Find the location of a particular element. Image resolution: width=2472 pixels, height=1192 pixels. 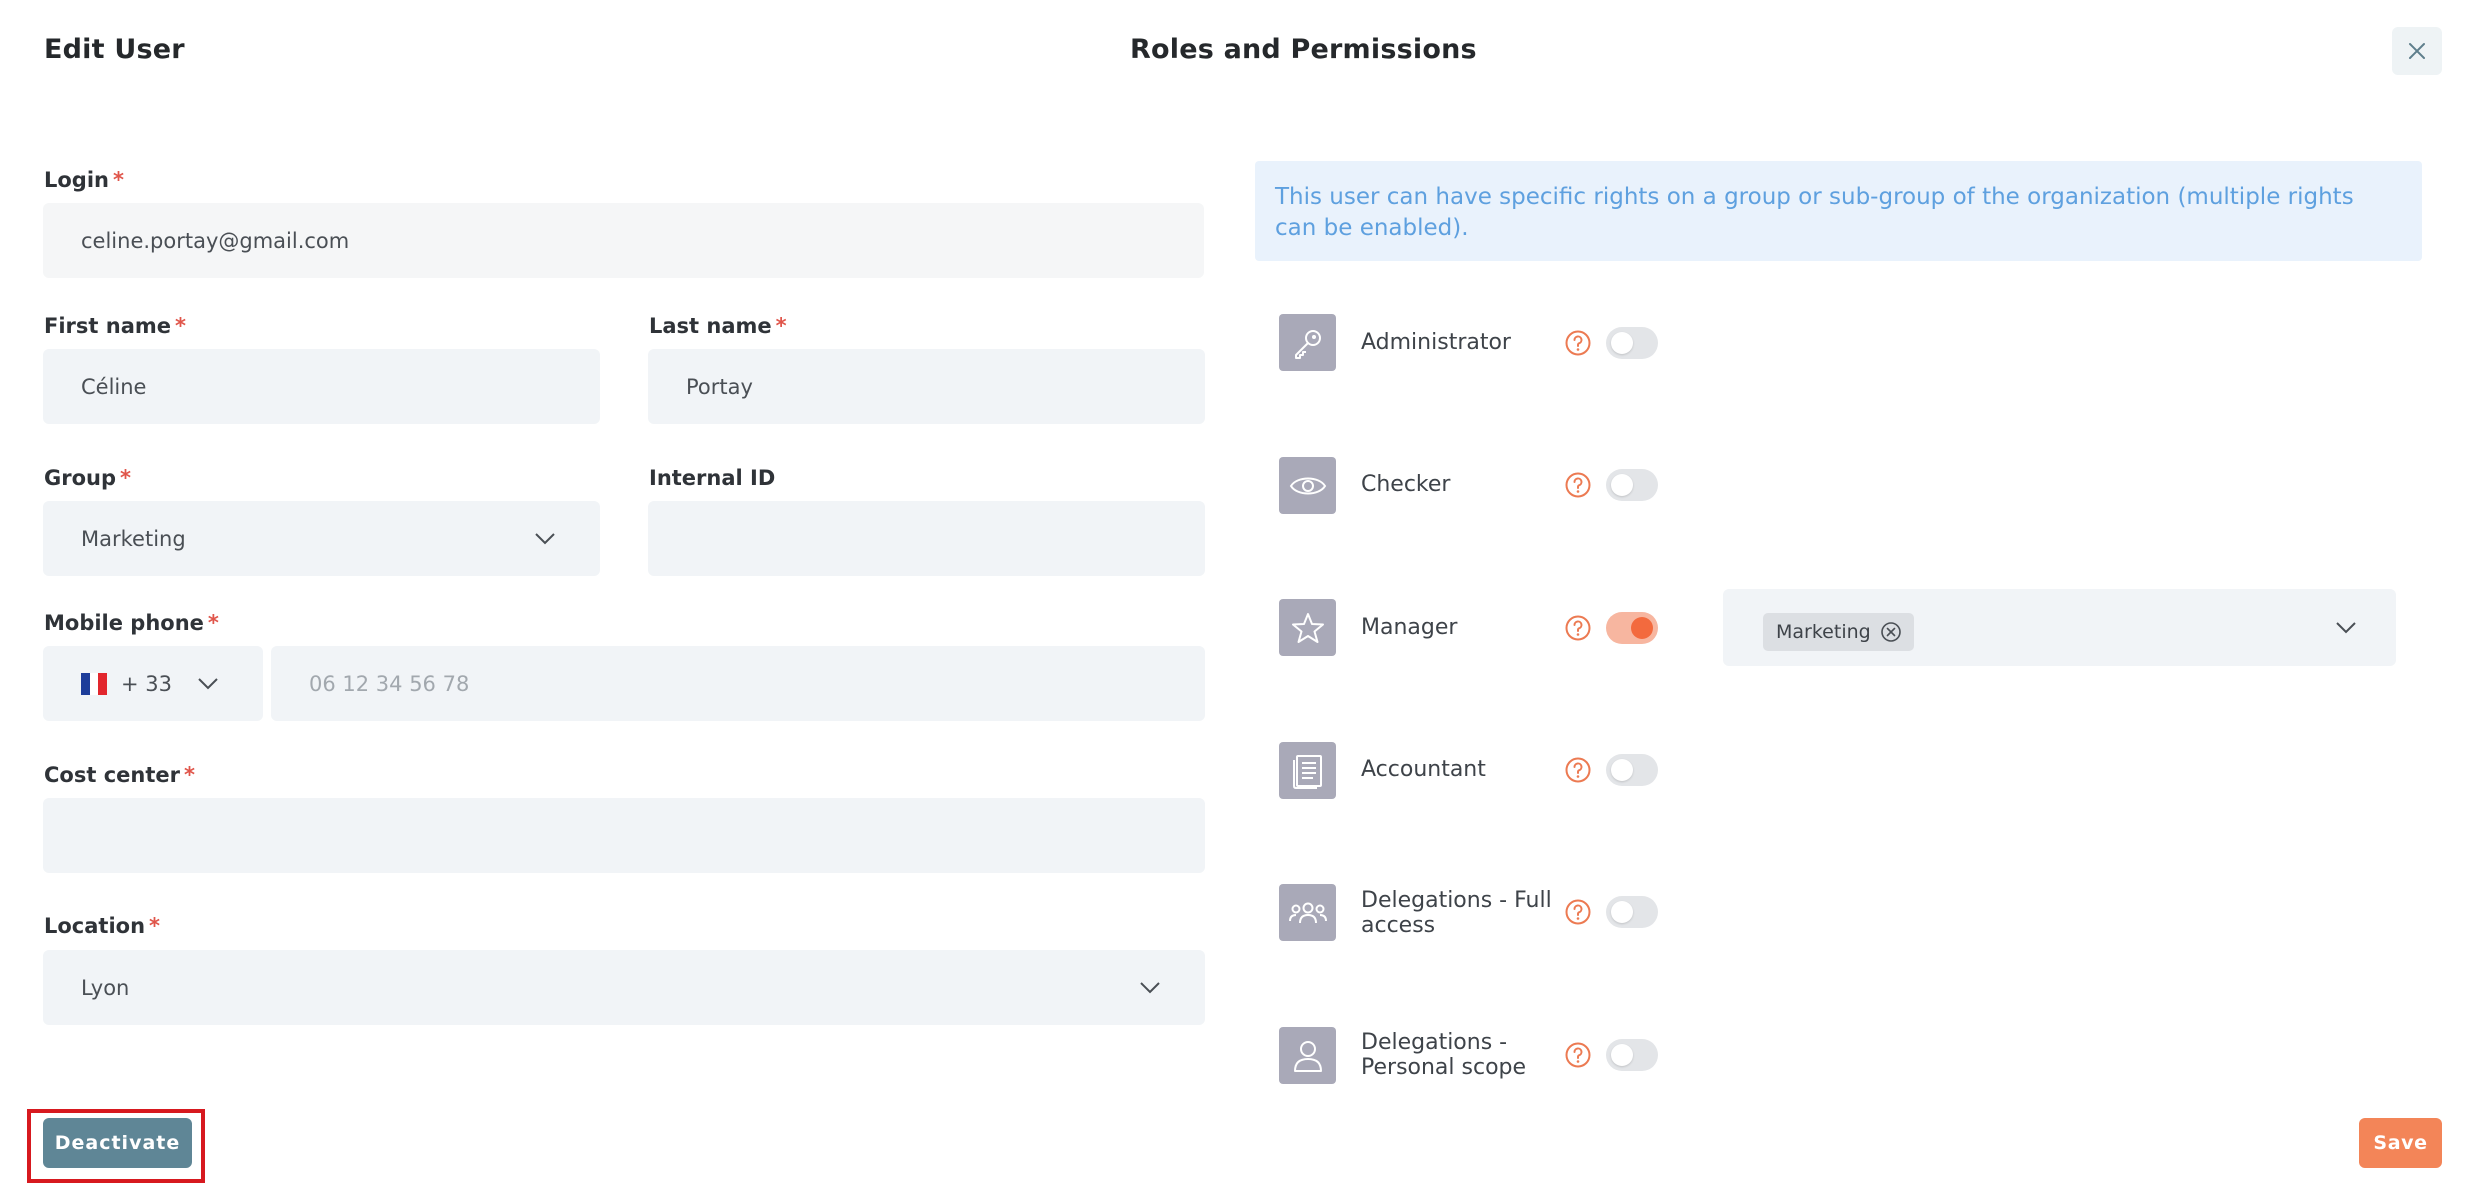

mobile-phone-label: Mobile phone * is located at coordinates (131, 623).